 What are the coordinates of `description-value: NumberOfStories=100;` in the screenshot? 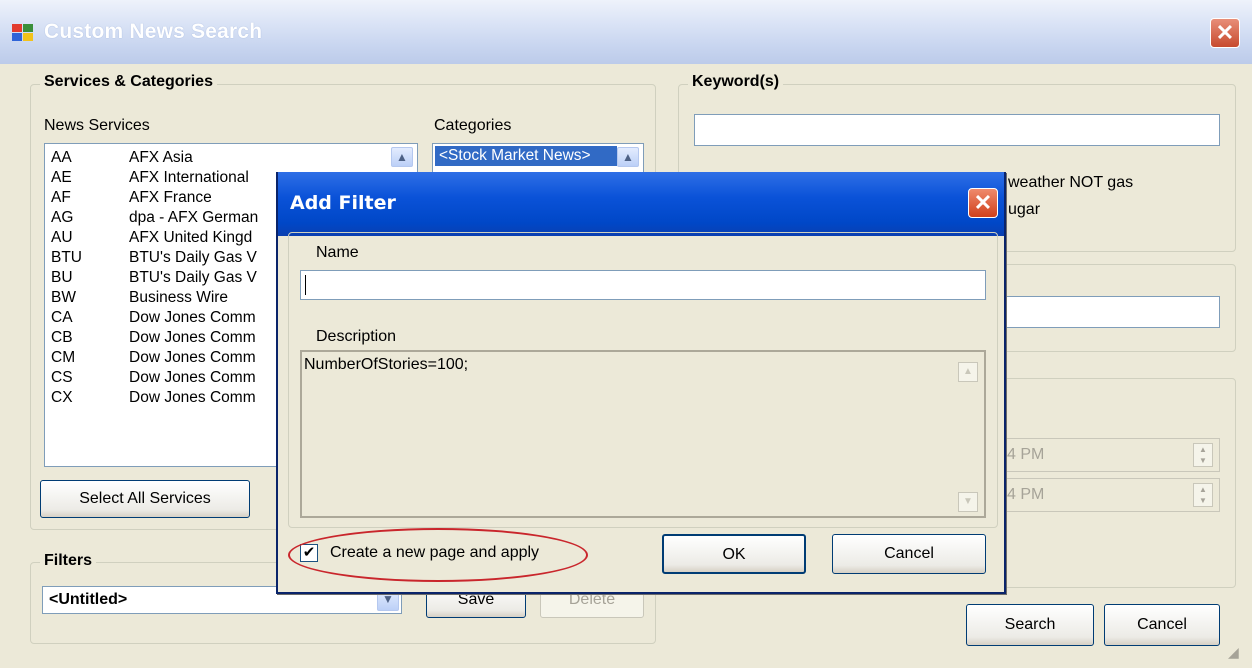 It's located at (386, 364).